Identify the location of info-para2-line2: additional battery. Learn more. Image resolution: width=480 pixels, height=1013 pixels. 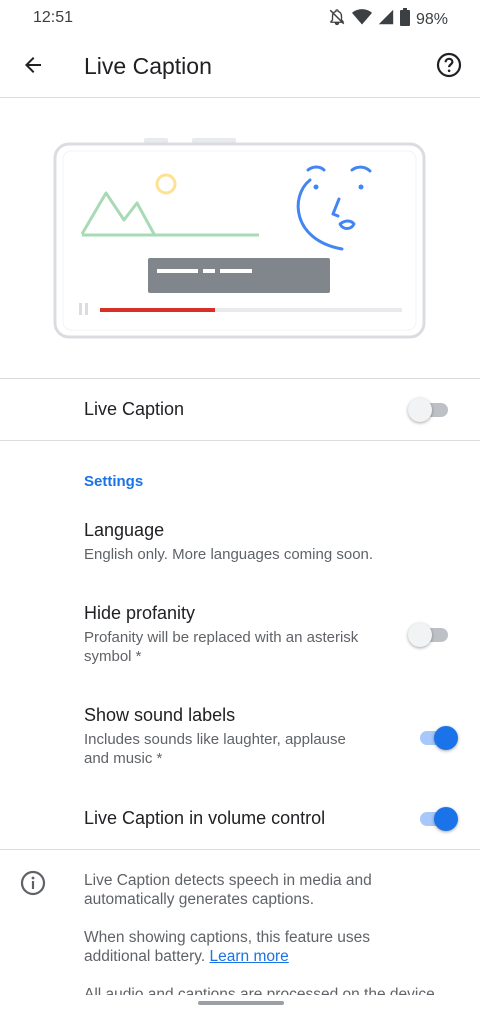
(269, 956).